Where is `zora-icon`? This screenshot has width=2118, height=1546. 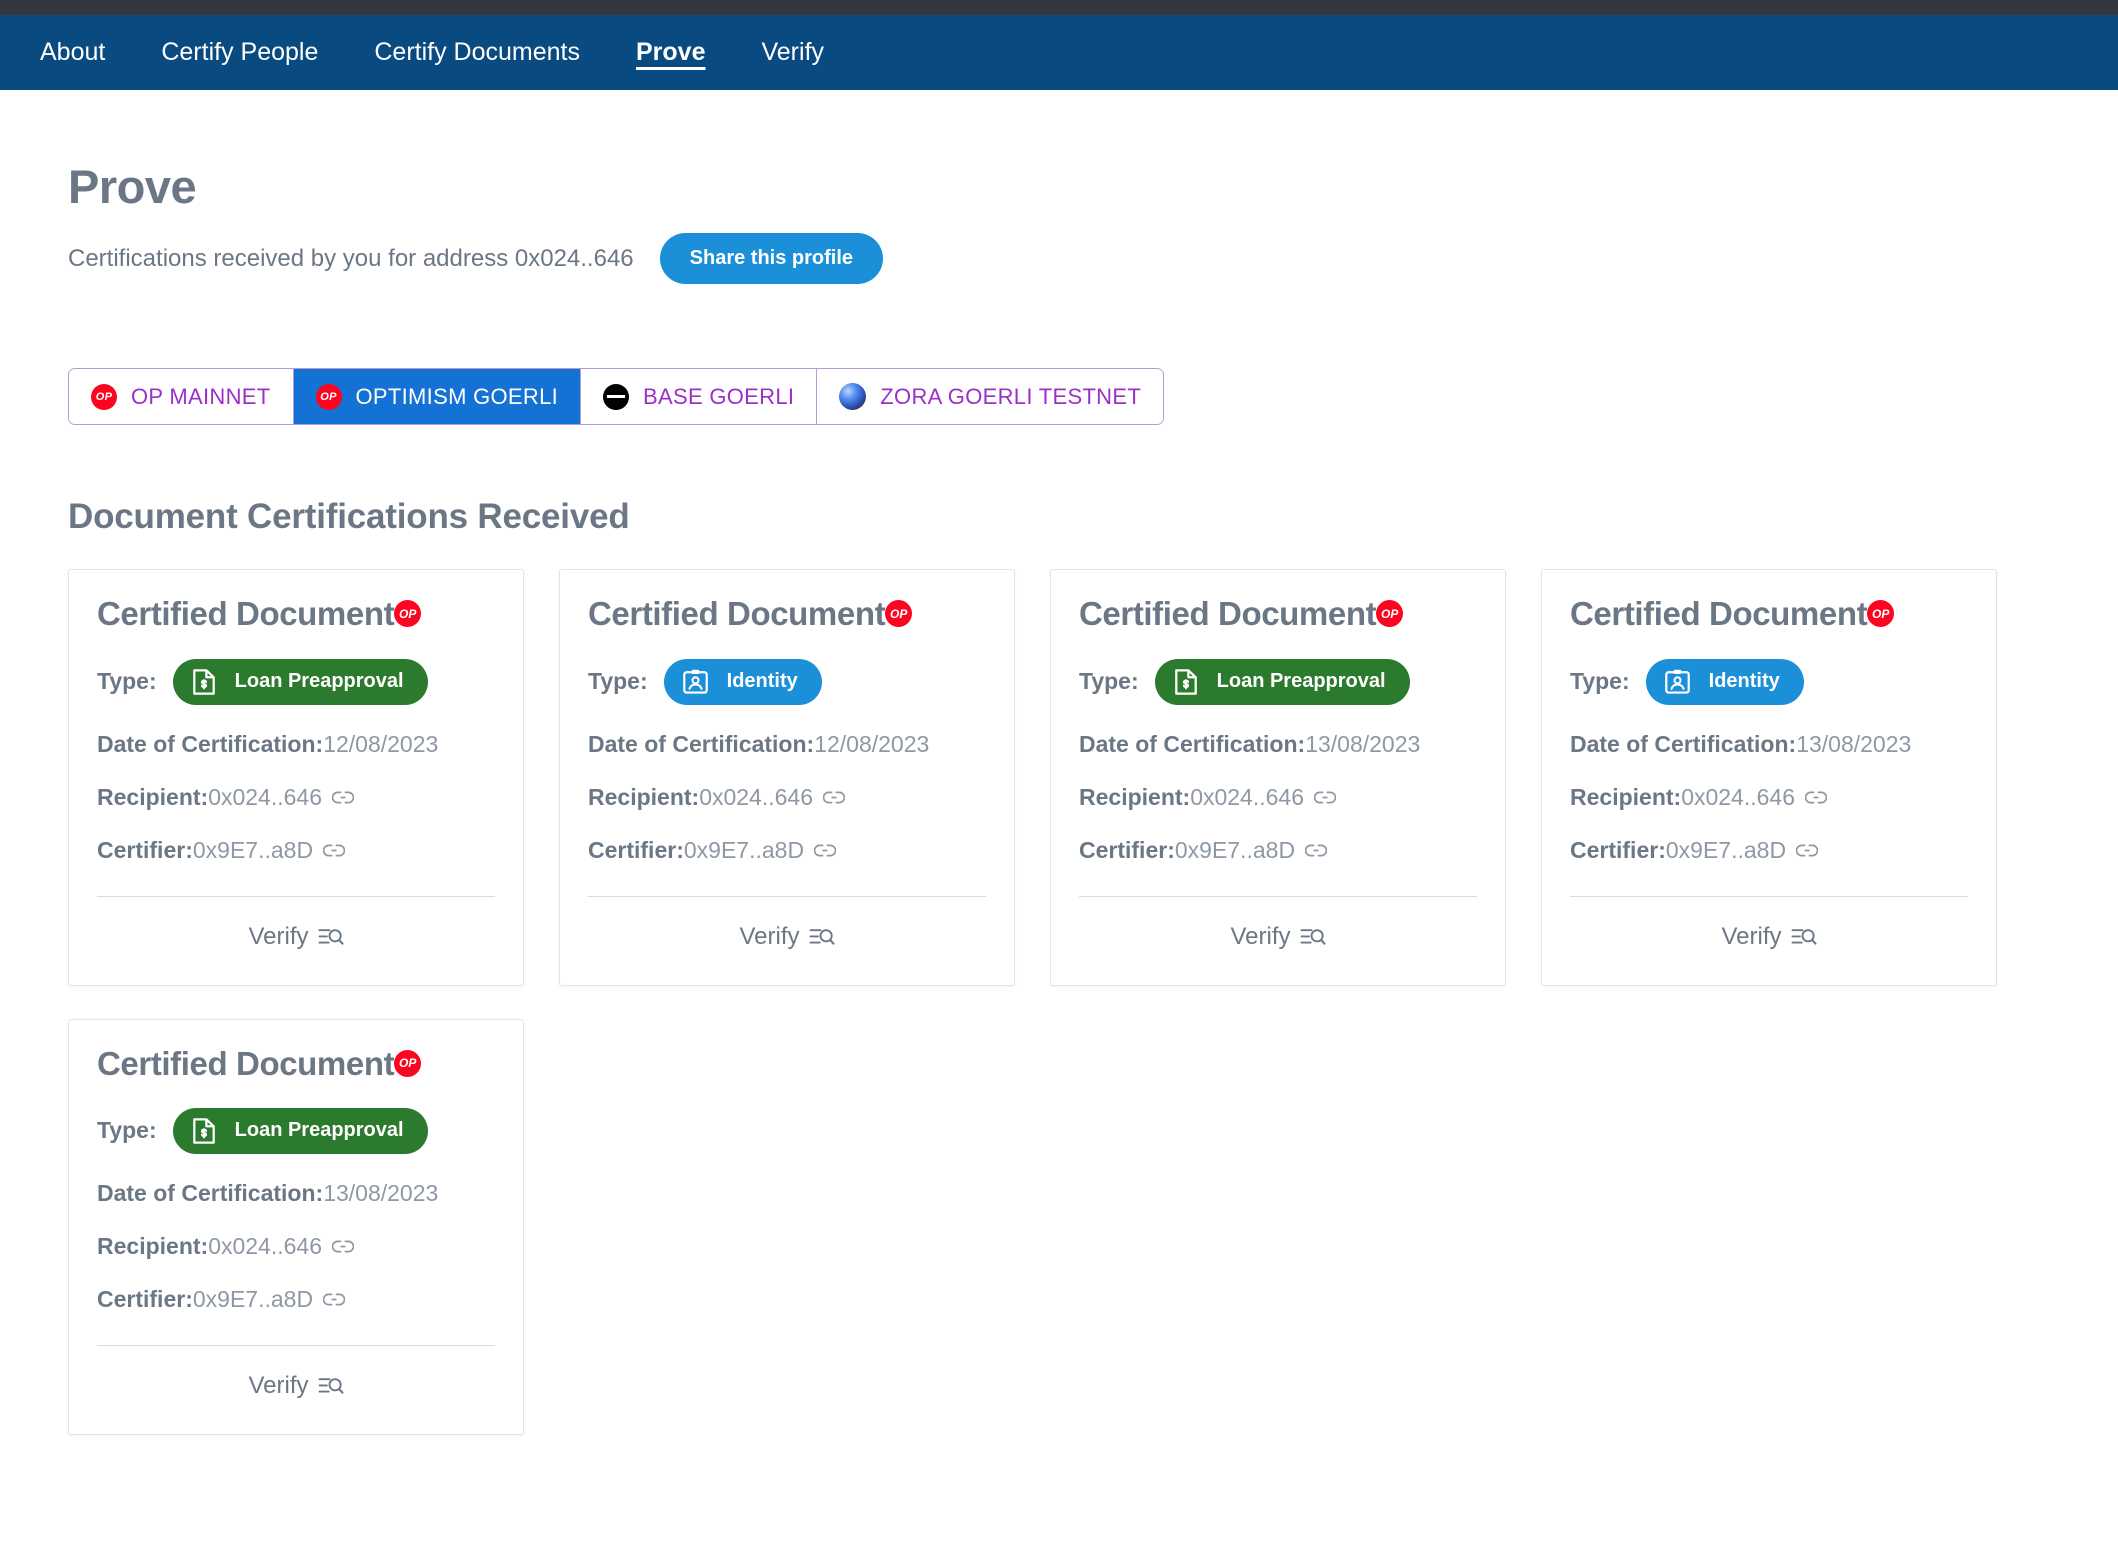
zora-icon is located at coordinates (853, 397).